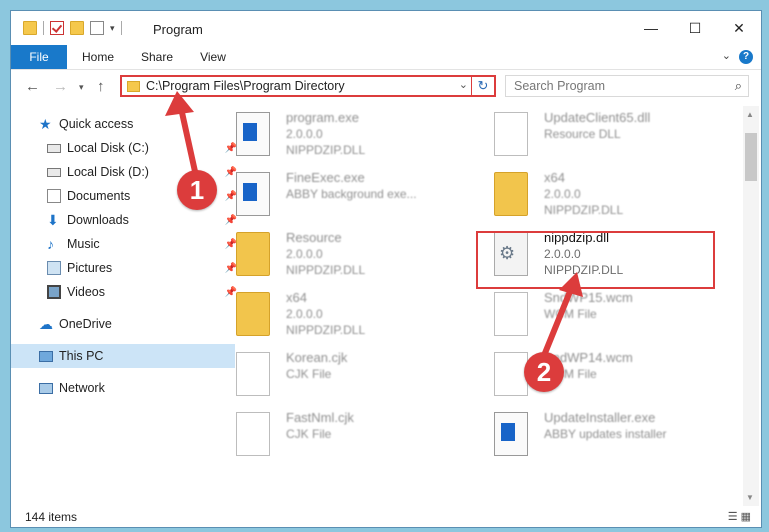 The image size is (769, 532). I want to click on scrollbar-thumb, so click(751, 157).